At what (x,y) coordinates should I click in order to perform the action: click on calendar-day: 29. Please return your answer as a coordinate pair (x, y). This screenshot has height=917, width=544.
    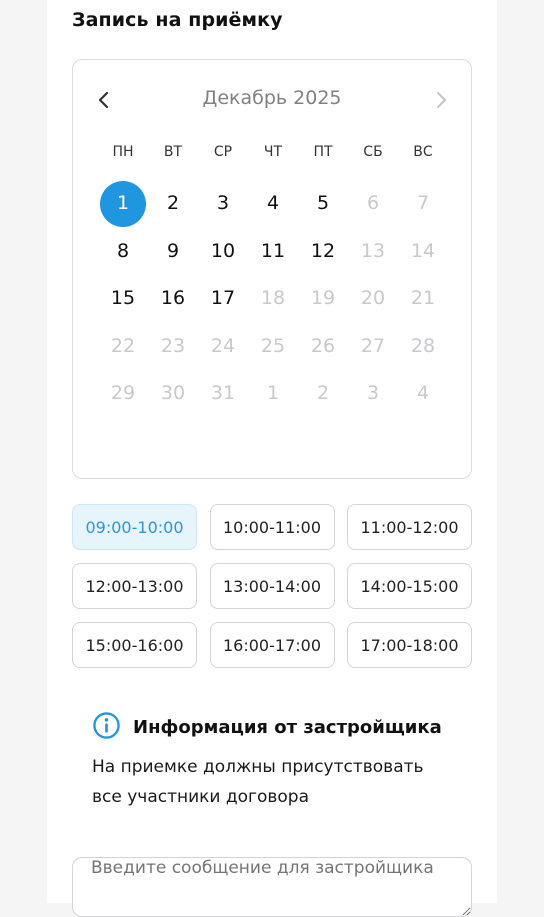
    Looking at the image, I should click on (123, 393).